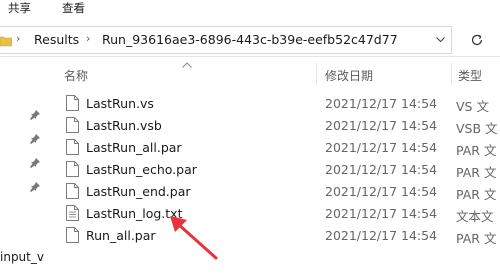 The height and width of the screenshot is (277, 500). Describe the element at coordinates (24, 167) in the screenshot. I see `navigation-pane` at that location.